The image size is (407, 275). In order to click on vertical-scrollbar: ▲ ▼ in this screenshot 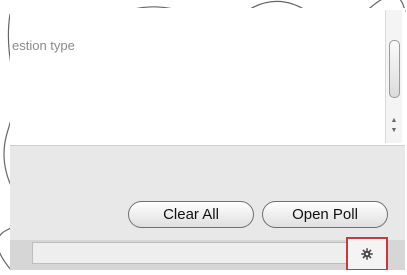, I will do `click(393, 76)`.